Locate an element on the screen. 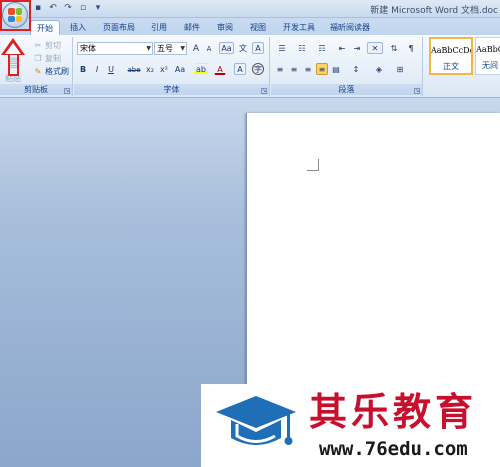  char-shading-button: A is located at coordinates (240, 69).